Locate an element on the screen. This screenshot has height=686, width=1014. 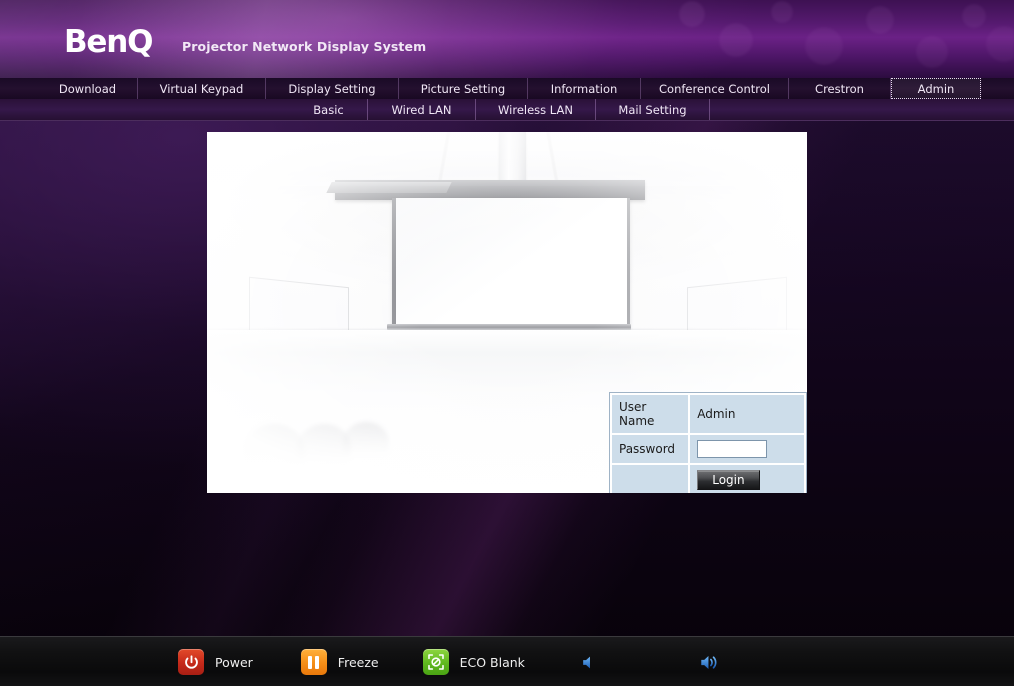
power-icon is located at coordinates (191, 662).